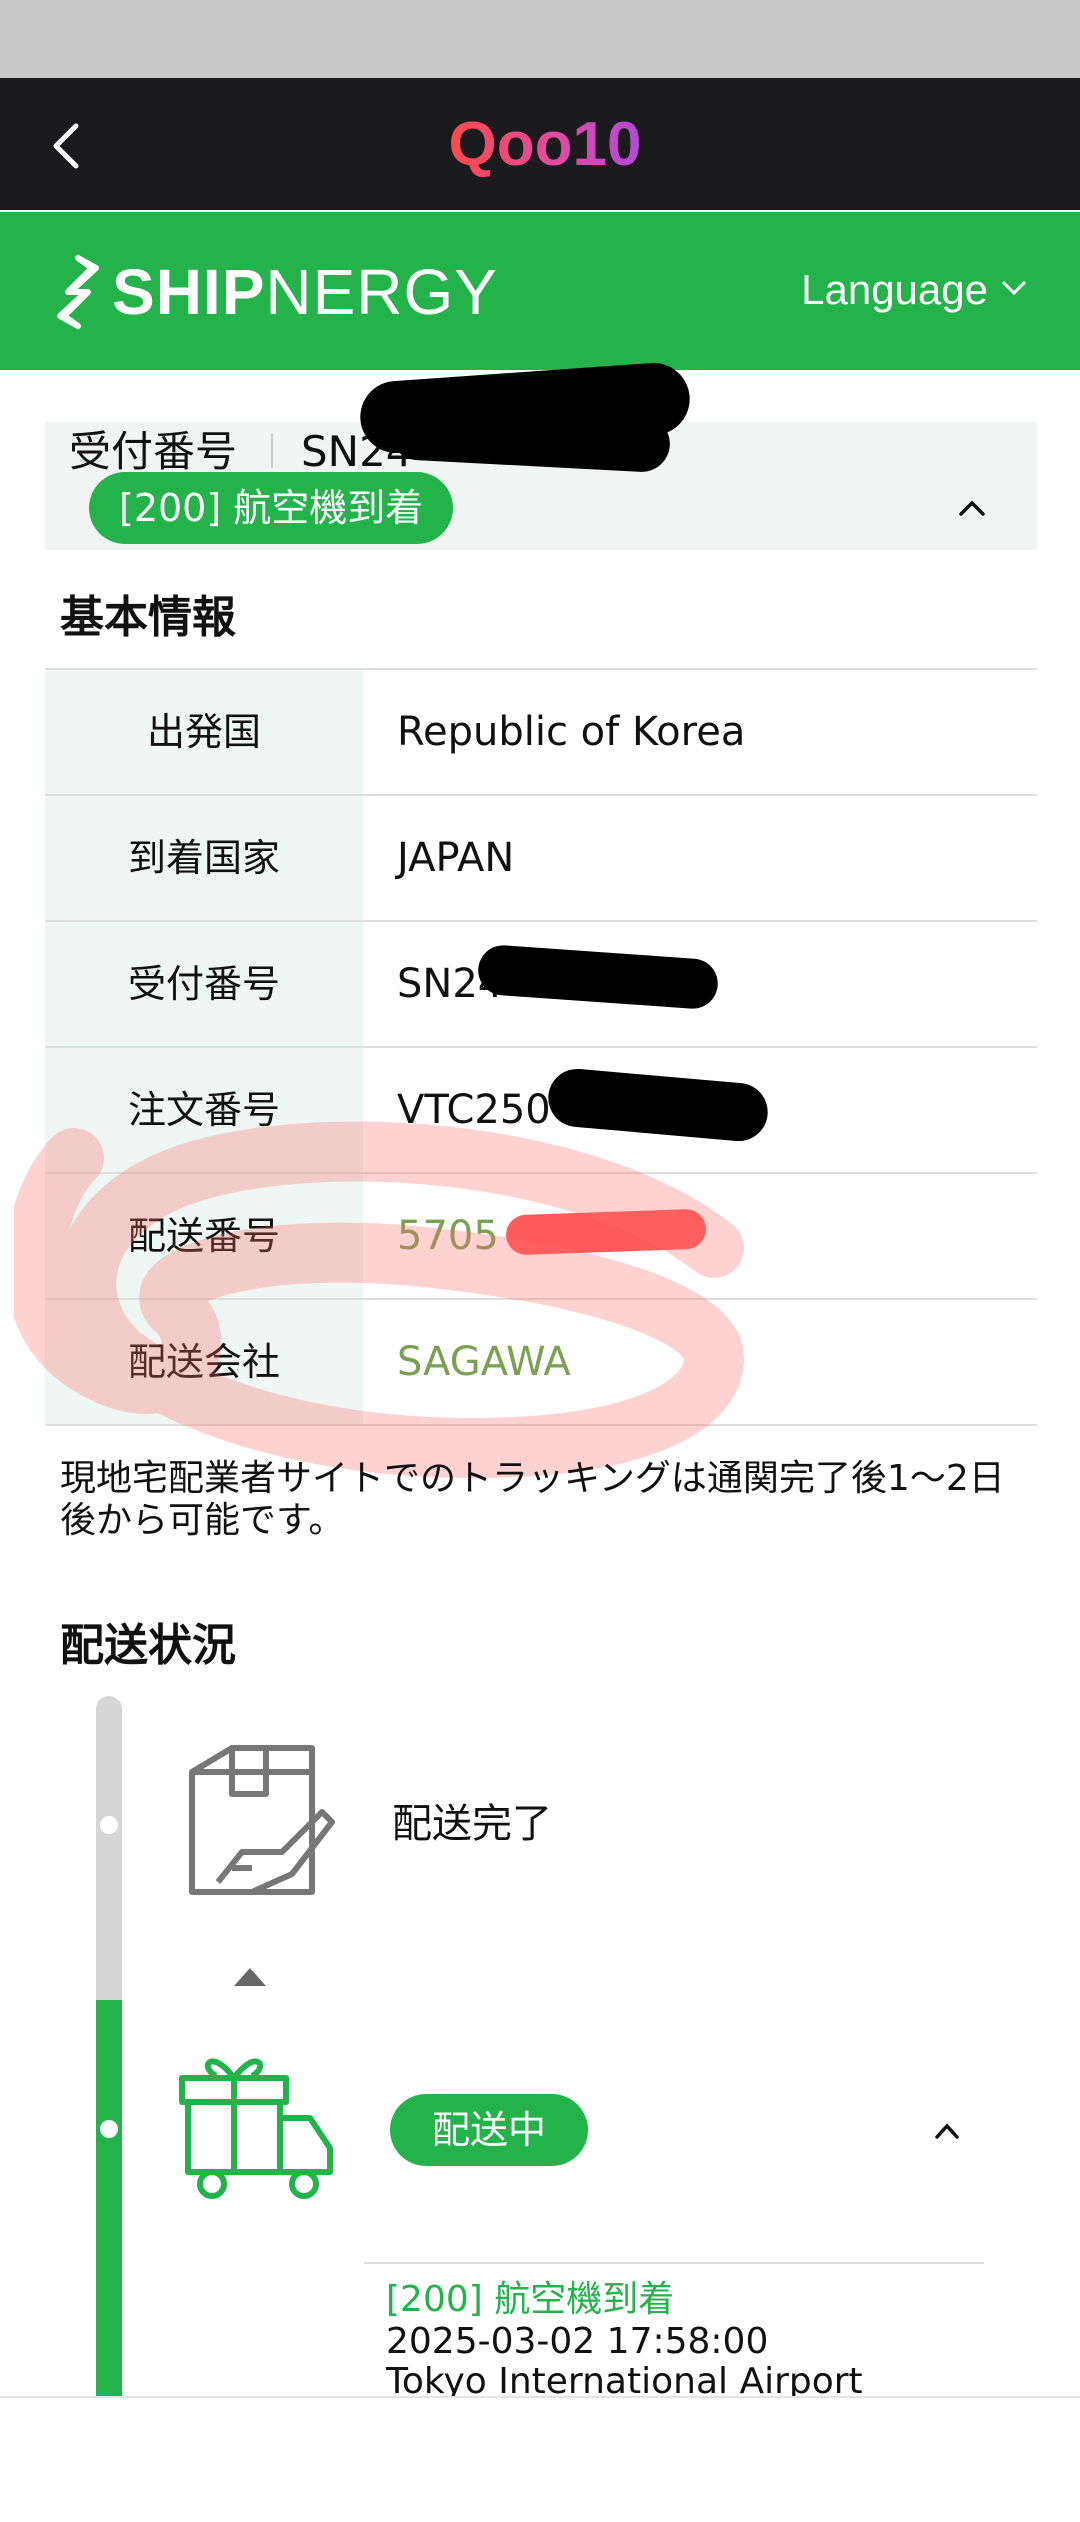  What do you see at coordinates (540, 2459) in the screenshot?
I see `bottom-bar` at bounding box center [540, 2459].